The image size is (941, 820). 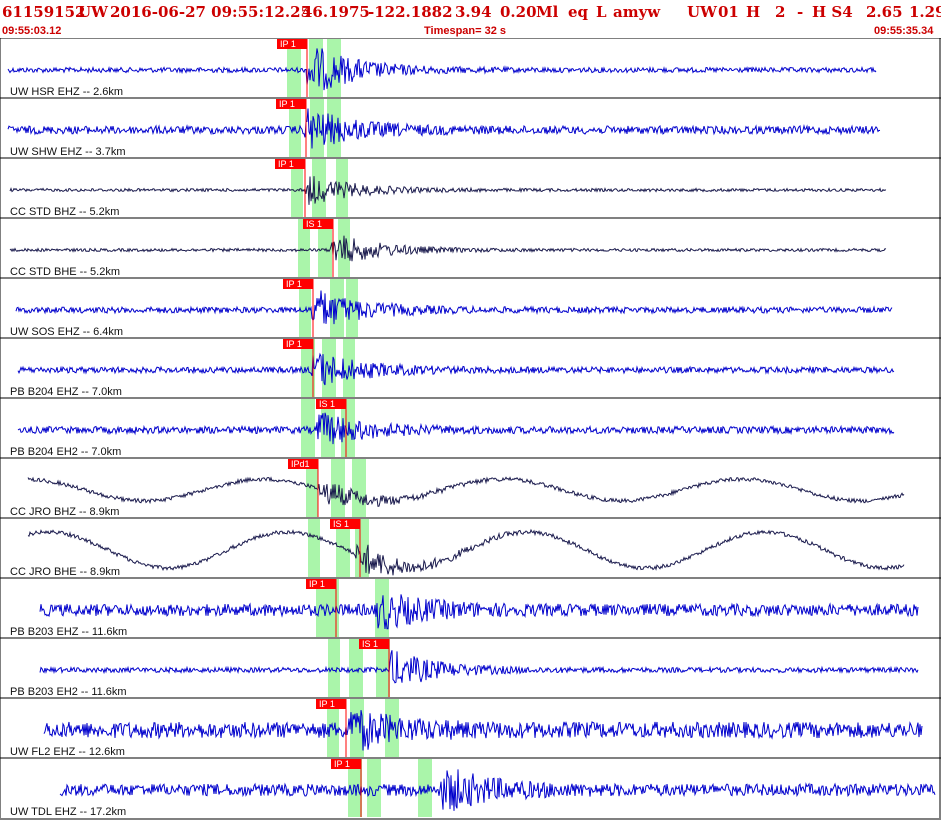 What do you see at coordinates (800, 12) in the screenshot?
I see `dash: -` at bounding box center [800, 12].